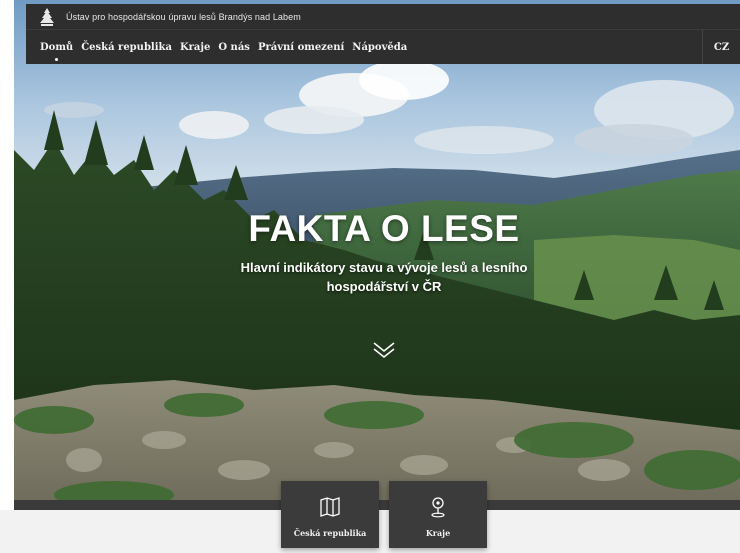 Image resolution: width=740 pixels, height=553 pixels. What do you see at coordinates (195, 47) in the screenshot?
I see `nav-item-kraje: Kraje` at bounding box center [195, 47].